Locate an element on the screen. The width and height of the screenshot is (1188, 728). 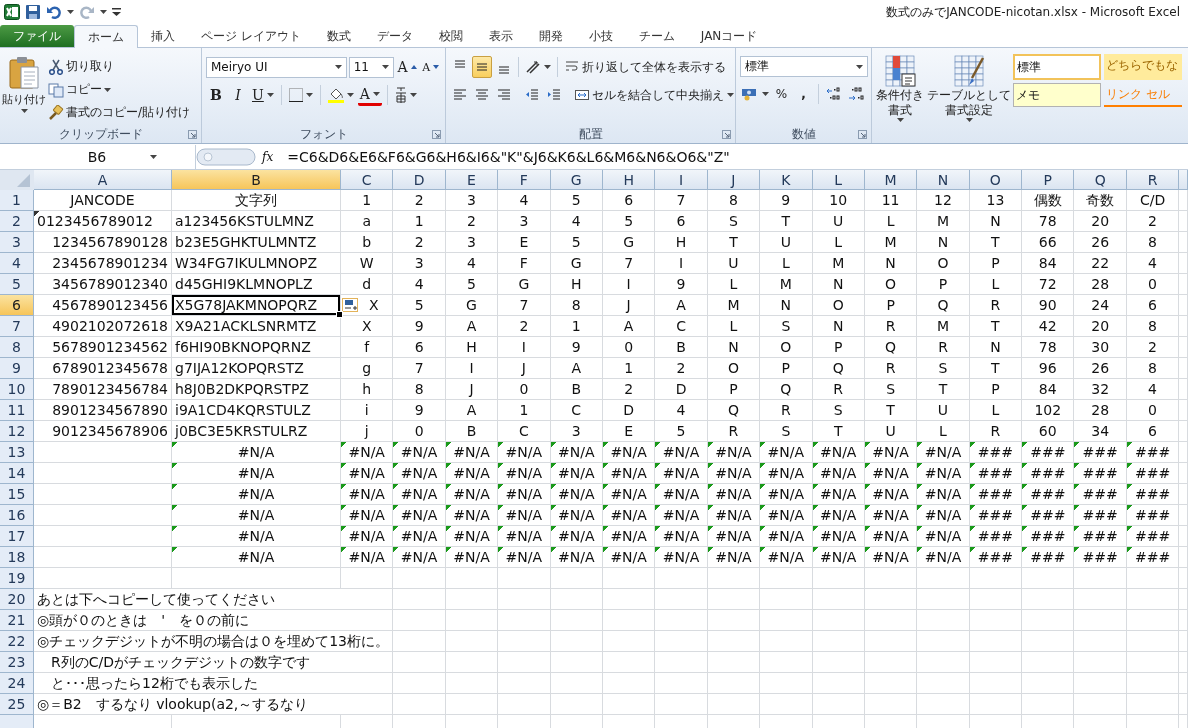
file-tab: ファイル is located at coordinates (37, 36).